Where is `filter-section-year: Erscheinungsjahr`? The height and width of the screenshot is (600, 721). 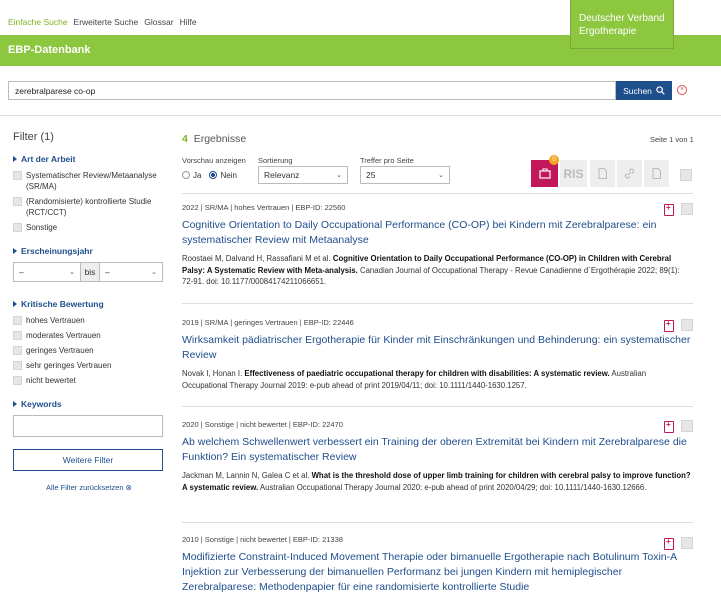
filter-section-year: Erscheinungsjahr is located at coordinates (89, 251).